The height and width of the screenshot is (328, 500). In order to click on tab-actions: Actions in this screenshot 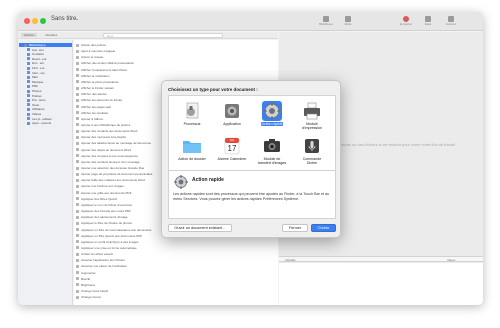, I will do `click(29, 35)`.